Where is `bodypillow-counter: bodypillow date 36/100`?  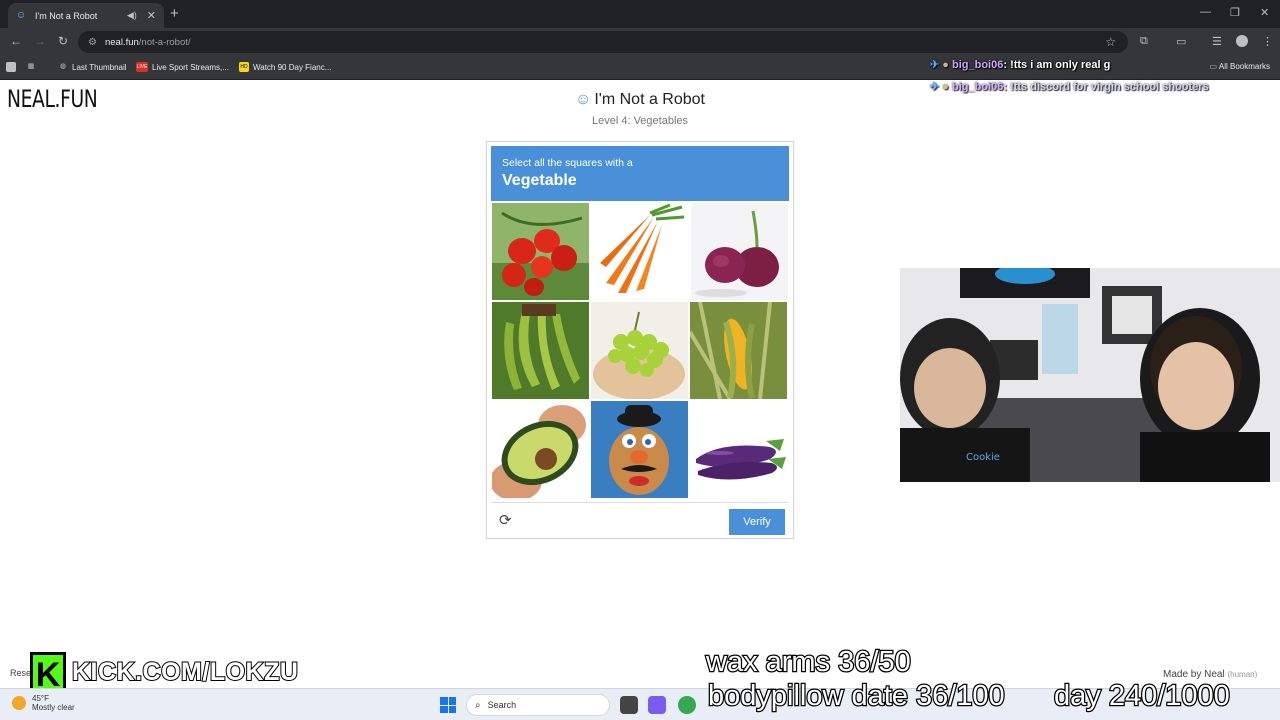 bodypillow-counter: bodypillow date 36/100 is located at coordinates (856, 696).